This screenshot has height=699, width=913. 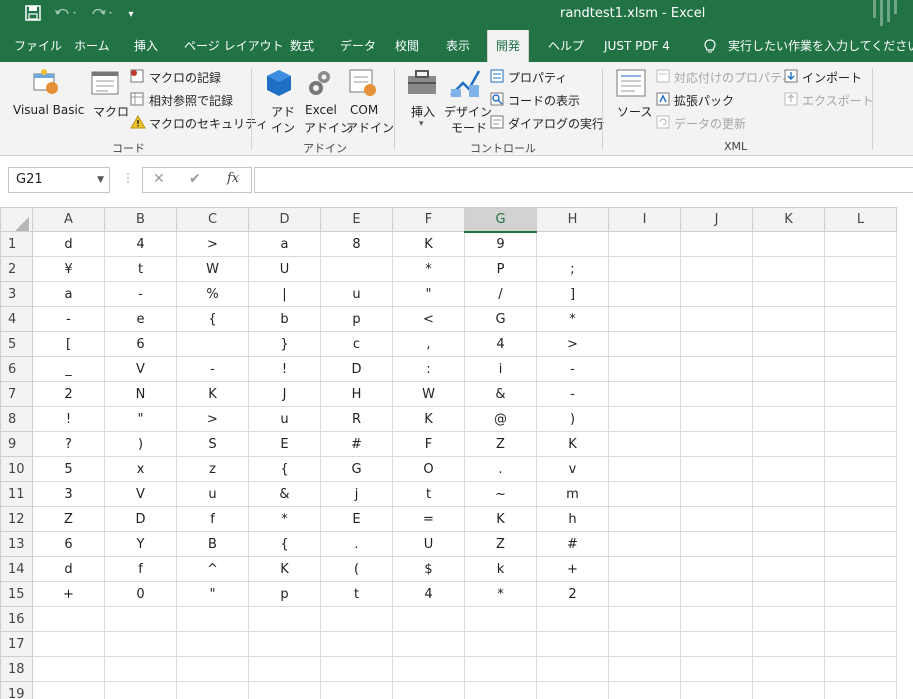 I want to click on cell-d18, so click(x=284, y=669).